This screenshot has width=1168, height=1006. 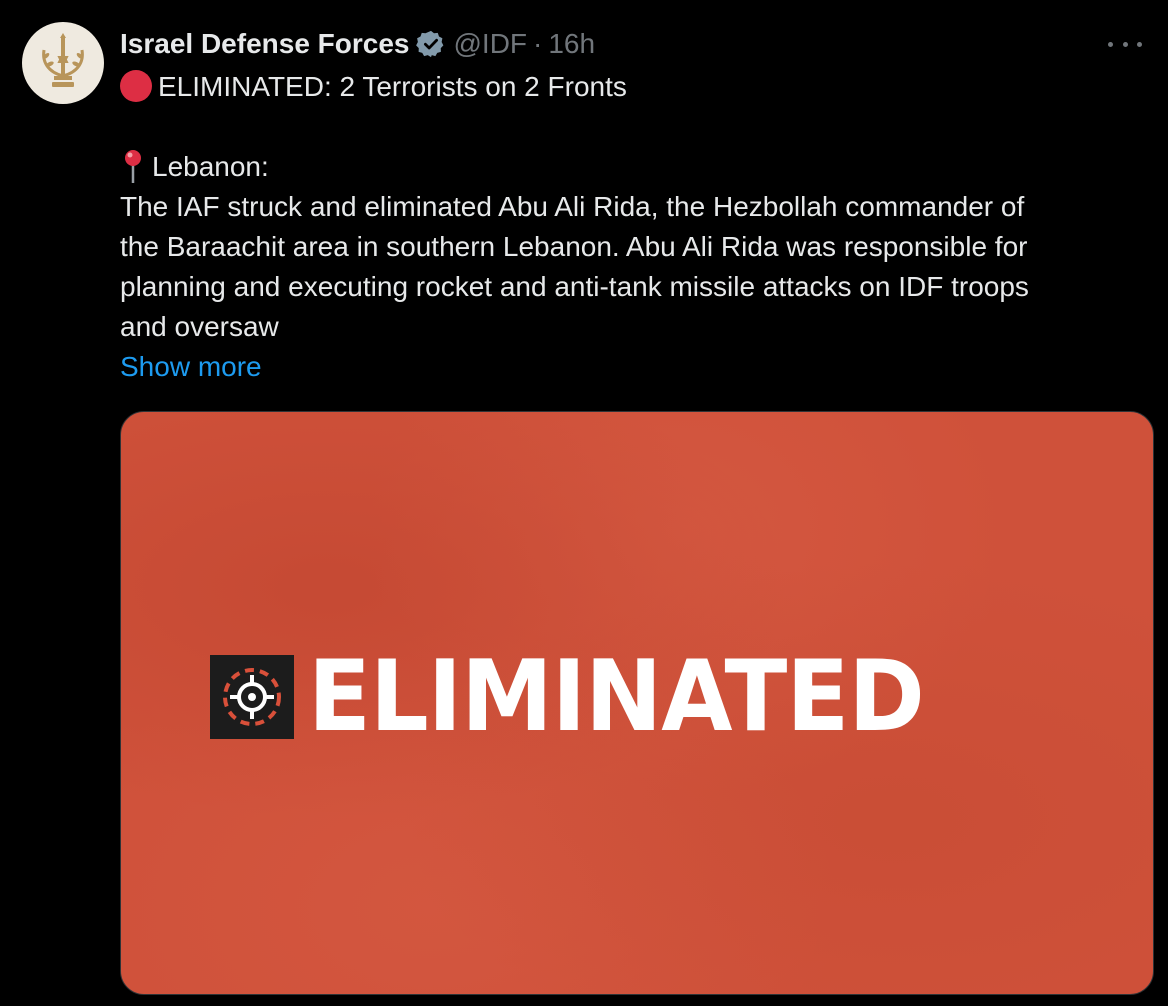 I want to click on author-name: Israel Defense Forces, so click(x=265, y=44).